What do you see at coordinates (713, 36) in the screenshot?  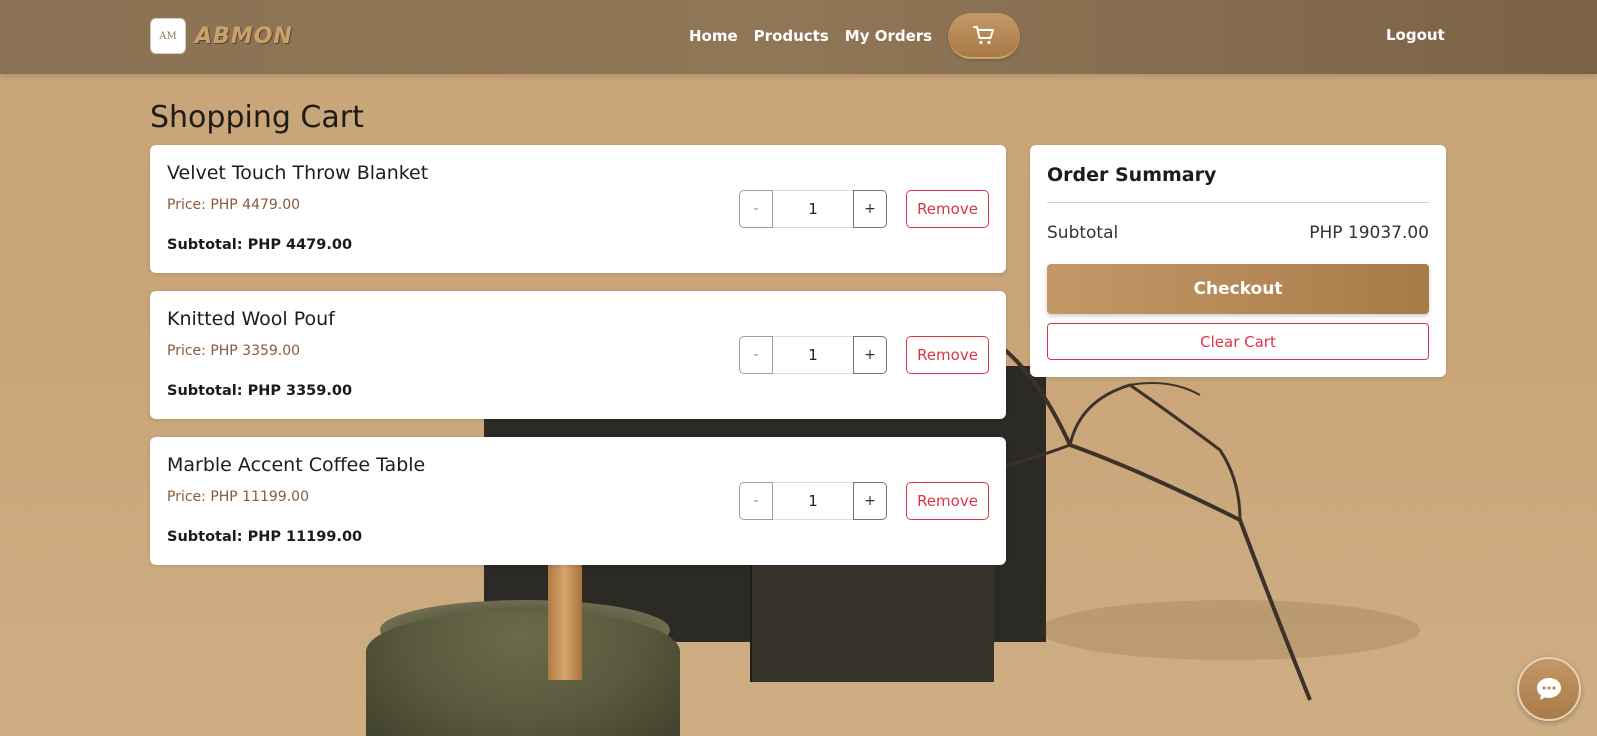 I see `nav-link-home: Home` at bounding box center [713, 36].